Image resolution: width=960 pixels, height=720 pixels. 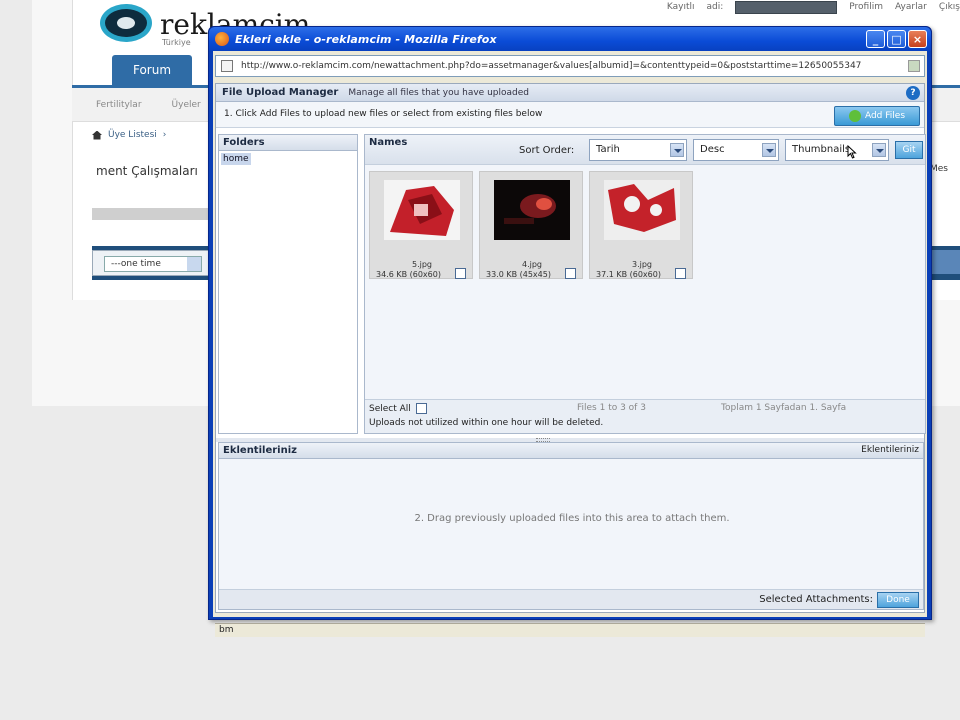 What do you see at coordinates (898, 600) in the screenshot?
I see `done-button: Done` at bounding box center [898, 600].